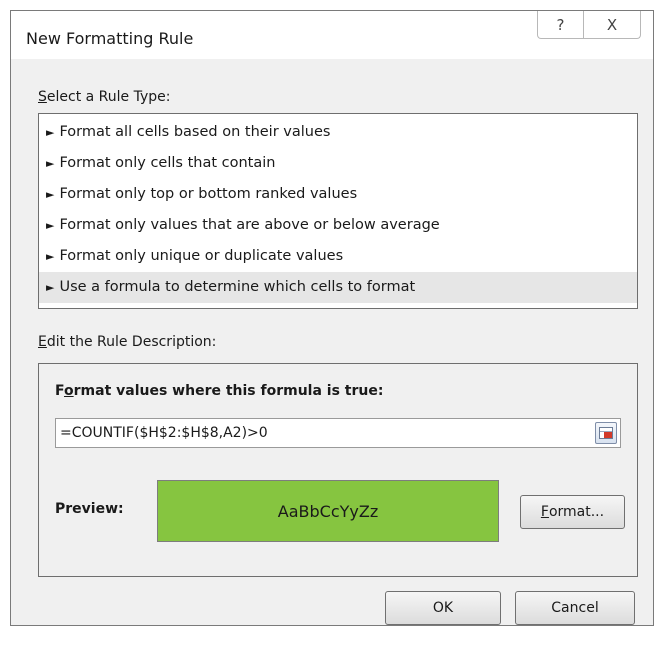 This screenshot has height=647, width=669. Describe the element at coordinates (338, 194) in the screenshot. I see `rule-type-item: ► Format only top or bottom ranked values` at that location.